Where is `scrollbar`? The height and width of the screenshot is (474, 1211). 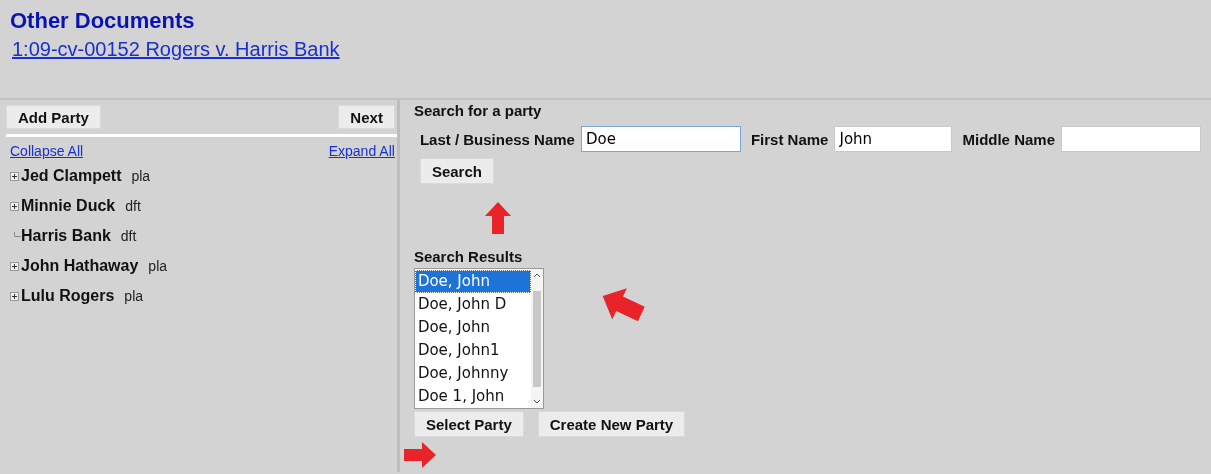 scrollbar is located at coordinates (536, 338).